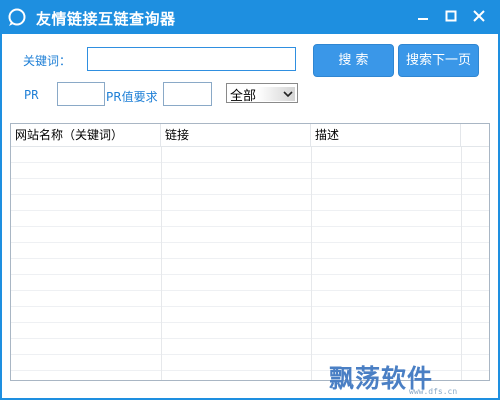  I want to click on table-header: 网站名称（关键词） 链接 描述, so click(250, 135).